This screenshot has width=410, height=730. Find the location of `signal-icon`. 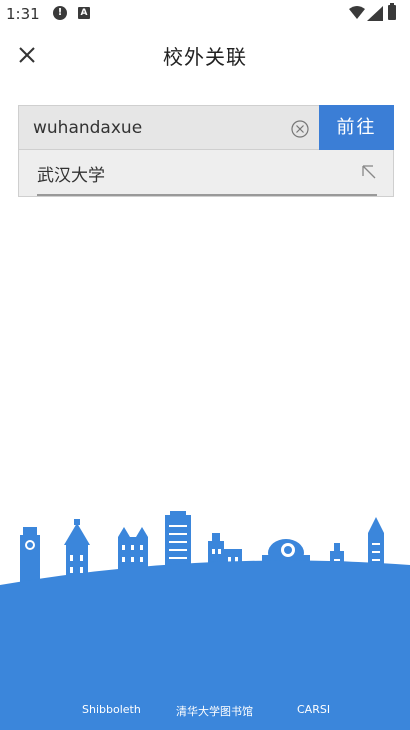

signal-icon is located at coordinates (375, 13).